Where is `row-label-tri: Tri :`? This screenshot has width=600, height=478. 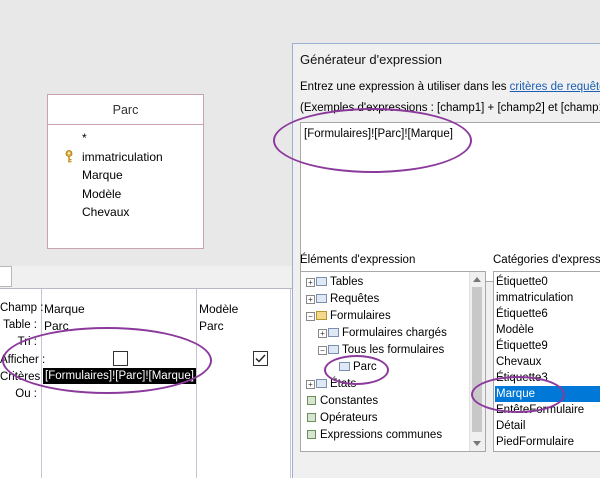 row-label-tri: Tri : is located at coordinates (27, 342).